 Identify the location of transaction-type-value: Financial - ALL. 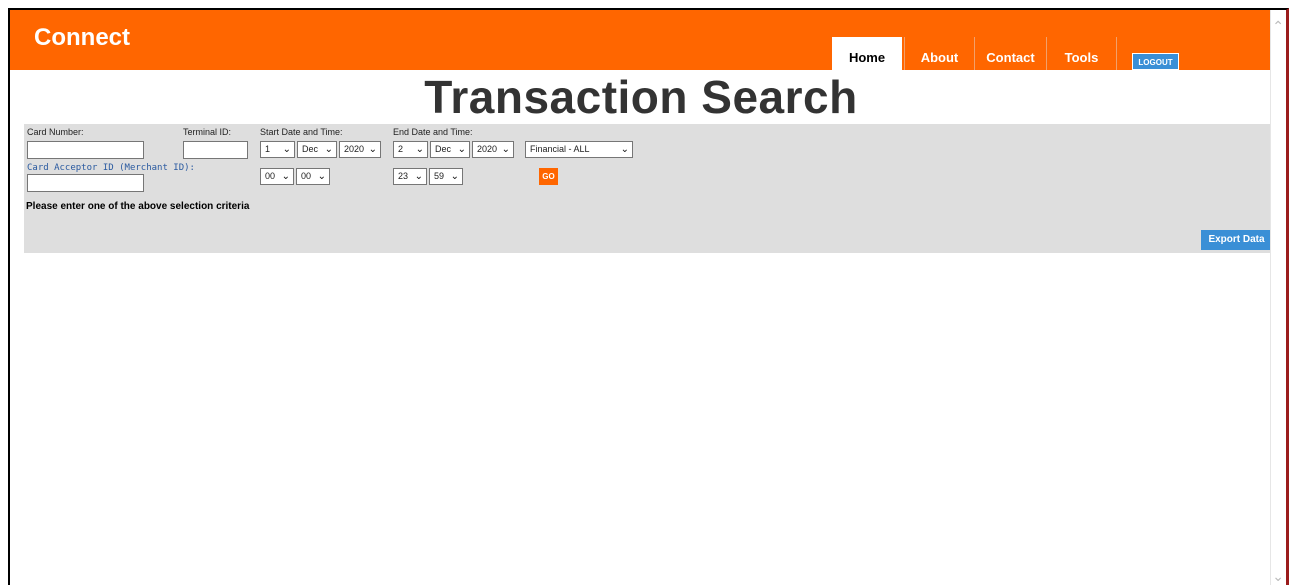
(560, 149).